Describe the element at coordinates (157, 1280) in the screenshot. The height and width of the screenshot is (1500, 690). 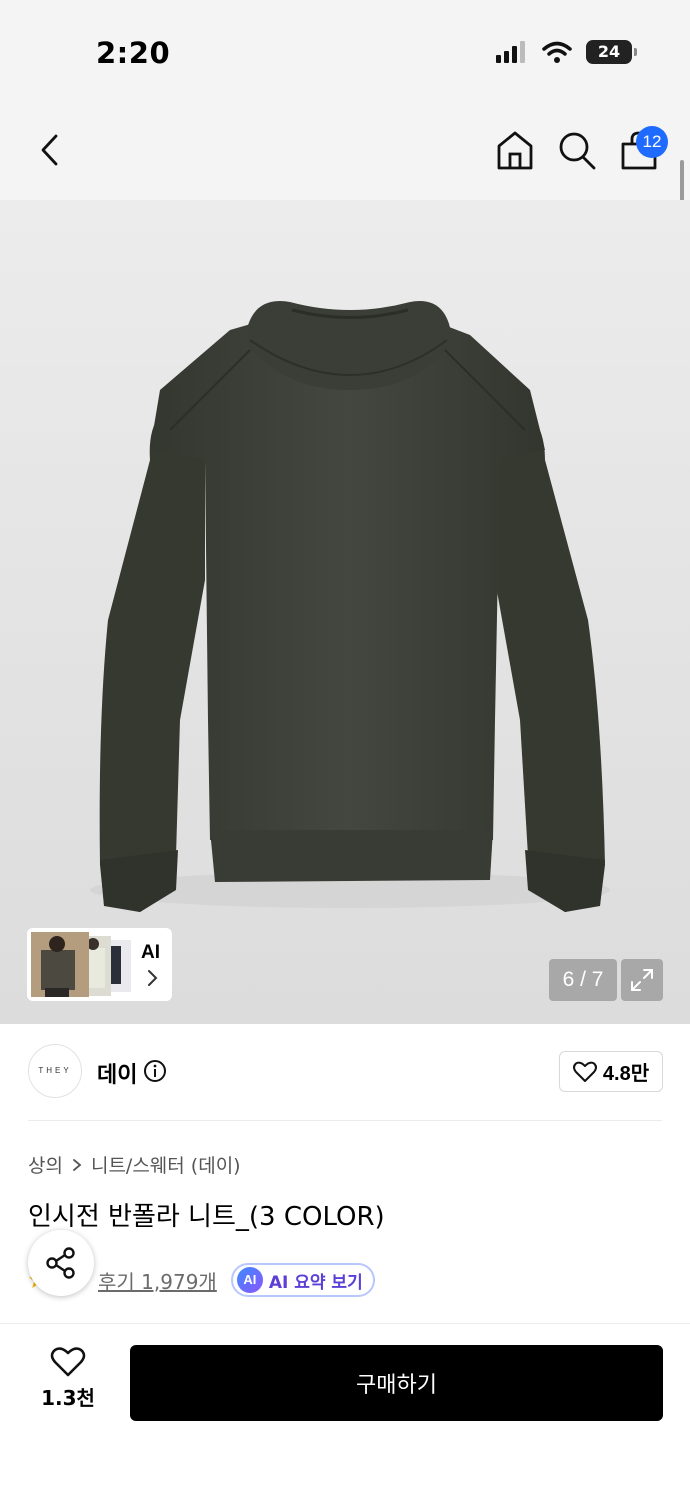
I see `review-count-link: 후기 1,979개` at that location.